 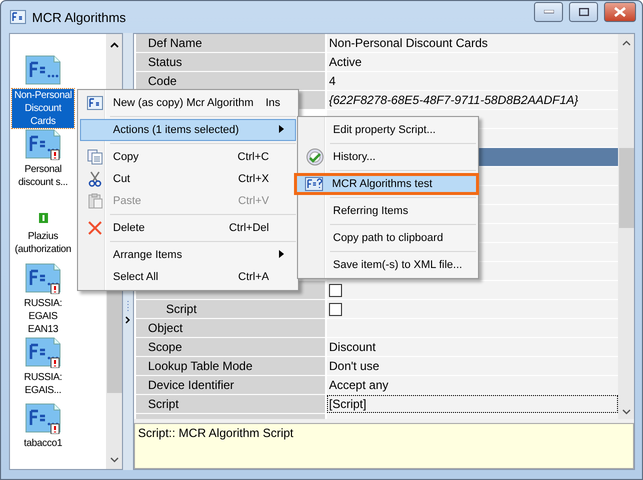 I want to click on property-name: Scope, so click(x=230, y=347).